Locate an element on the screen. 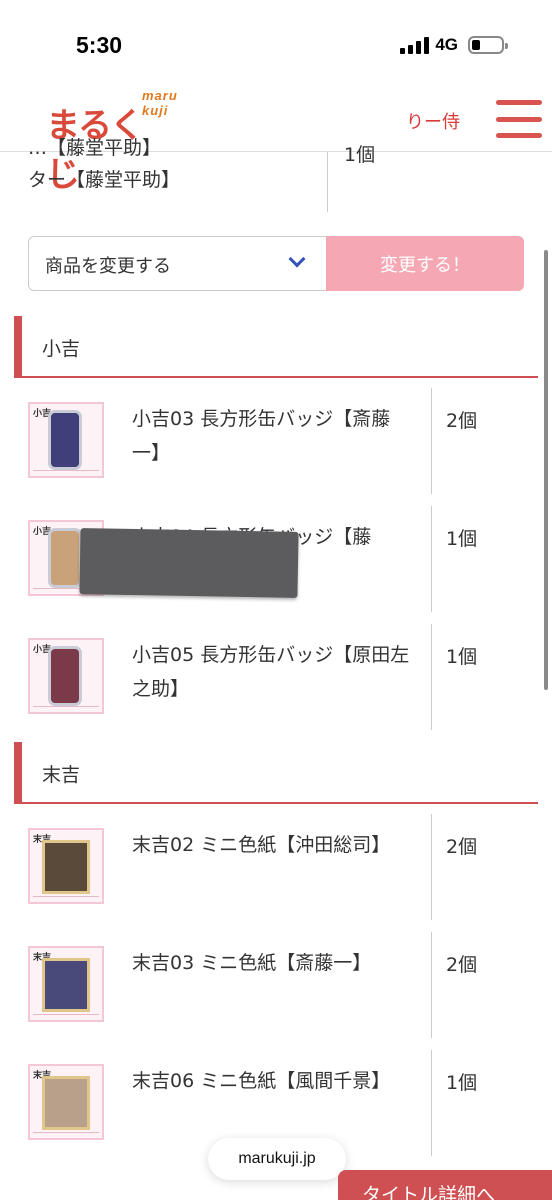 This screenshot has height=1200, width=552. item-name: 末吉03 ミニ色紙【斎藤一】 is located at coordinates (252, 963).